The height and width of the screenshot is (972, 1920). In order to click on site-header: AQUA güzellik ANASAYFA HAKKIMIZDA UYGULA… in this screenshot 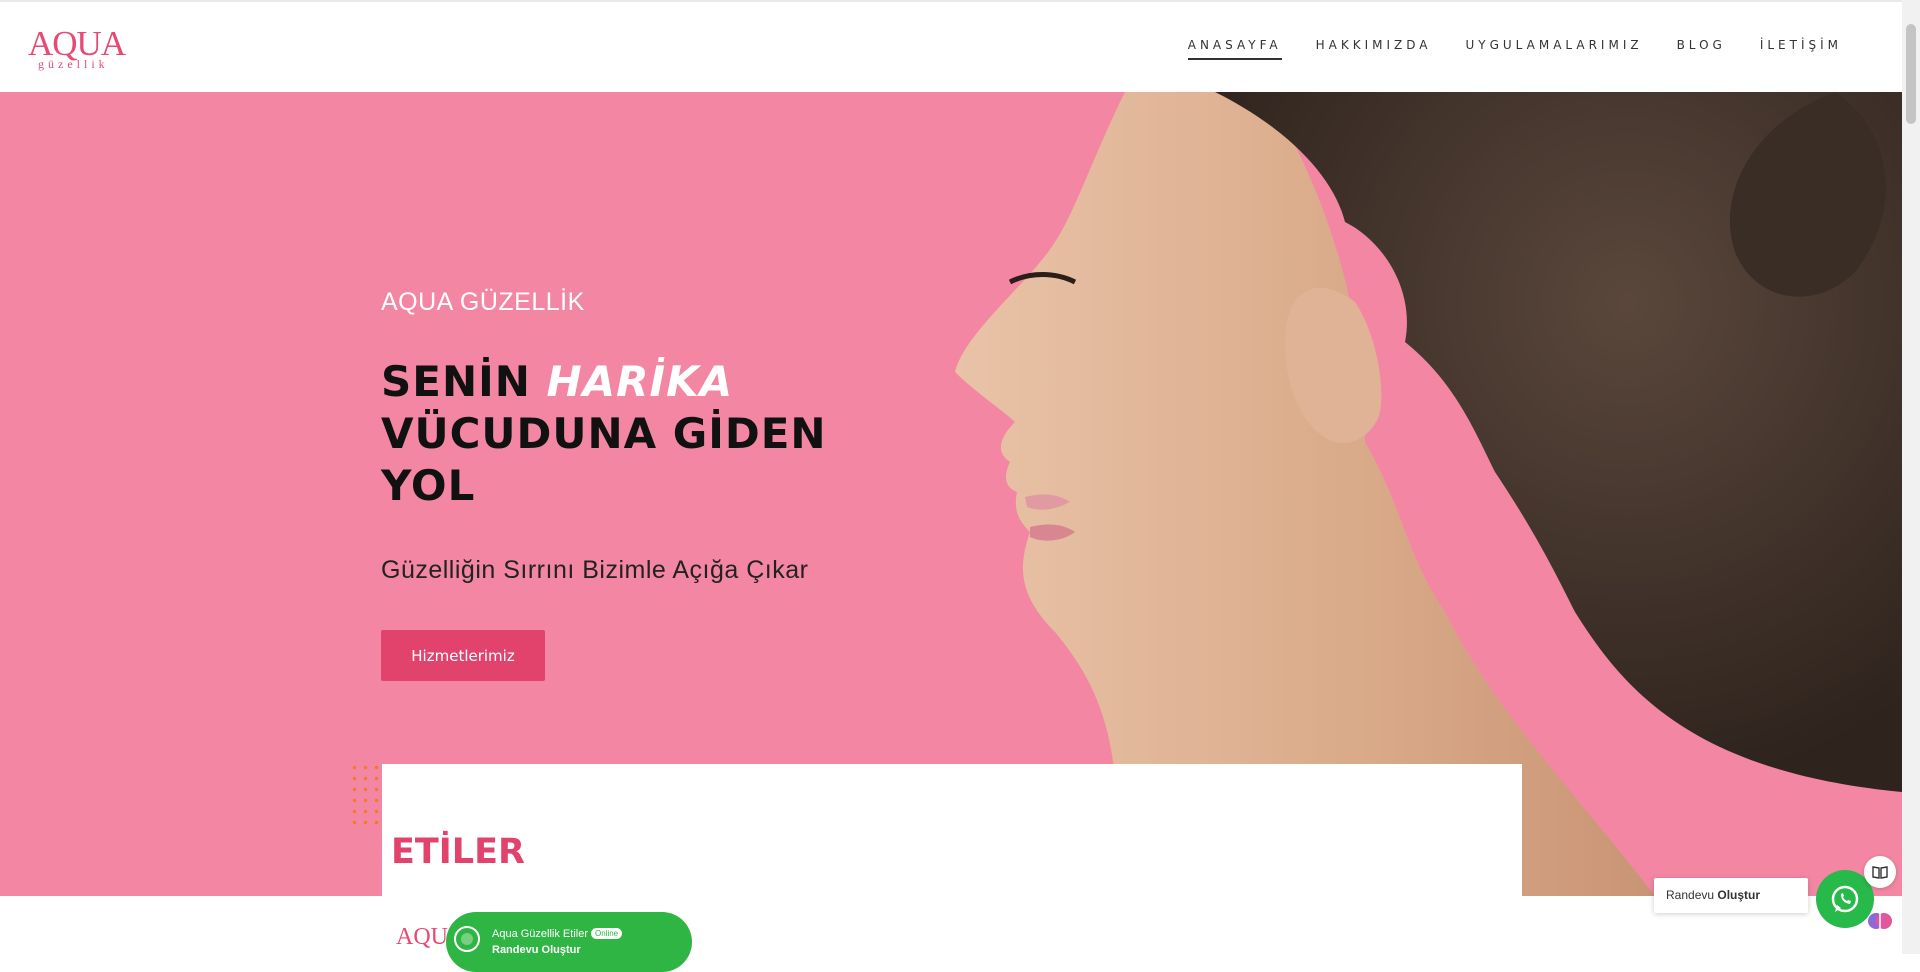, I will do `click(951, 47)`.